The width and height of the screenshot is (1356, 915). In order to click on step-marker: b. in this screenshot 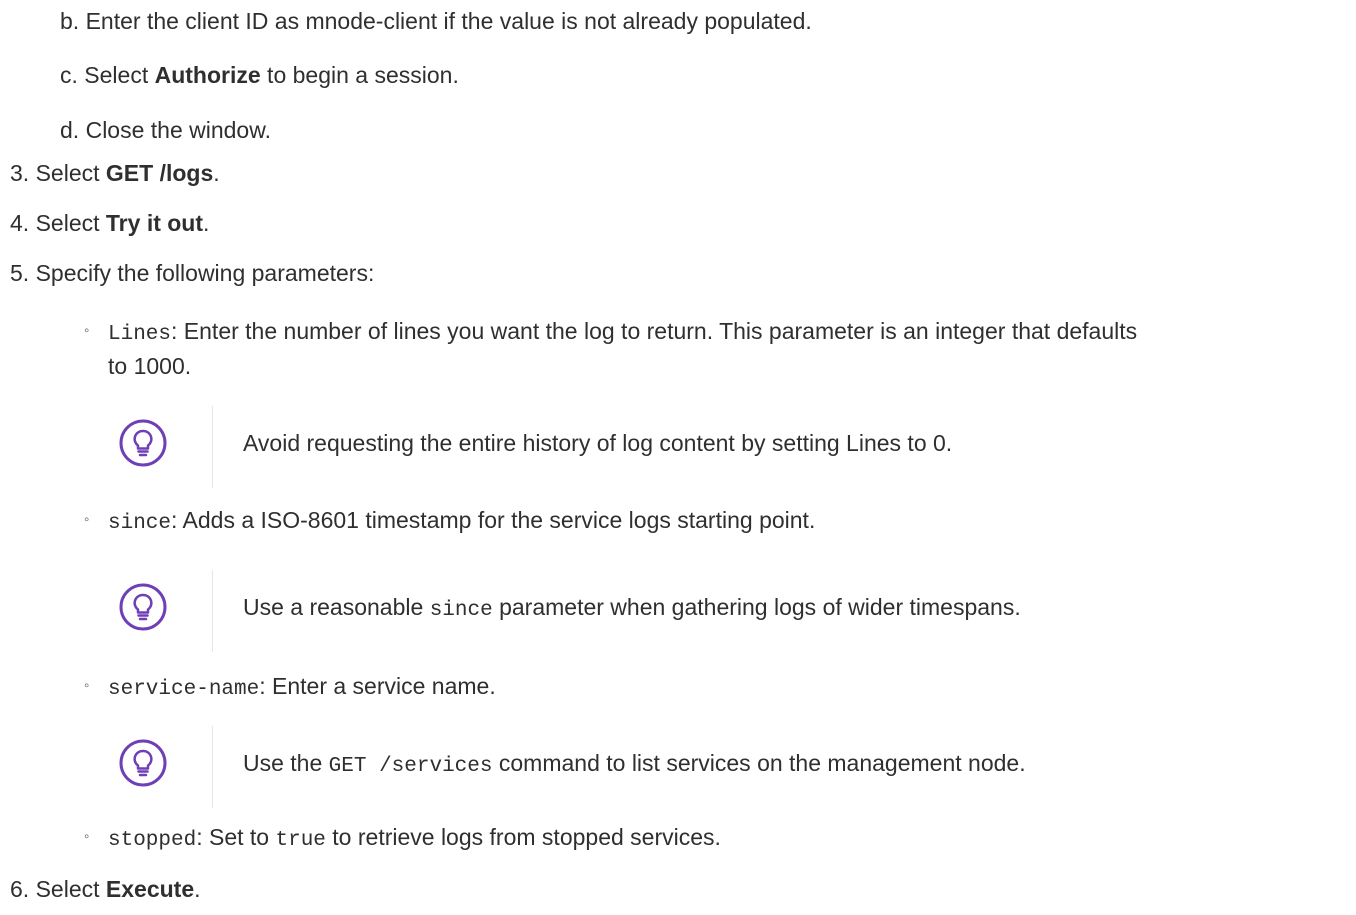, I will do `click(70, 21)`.